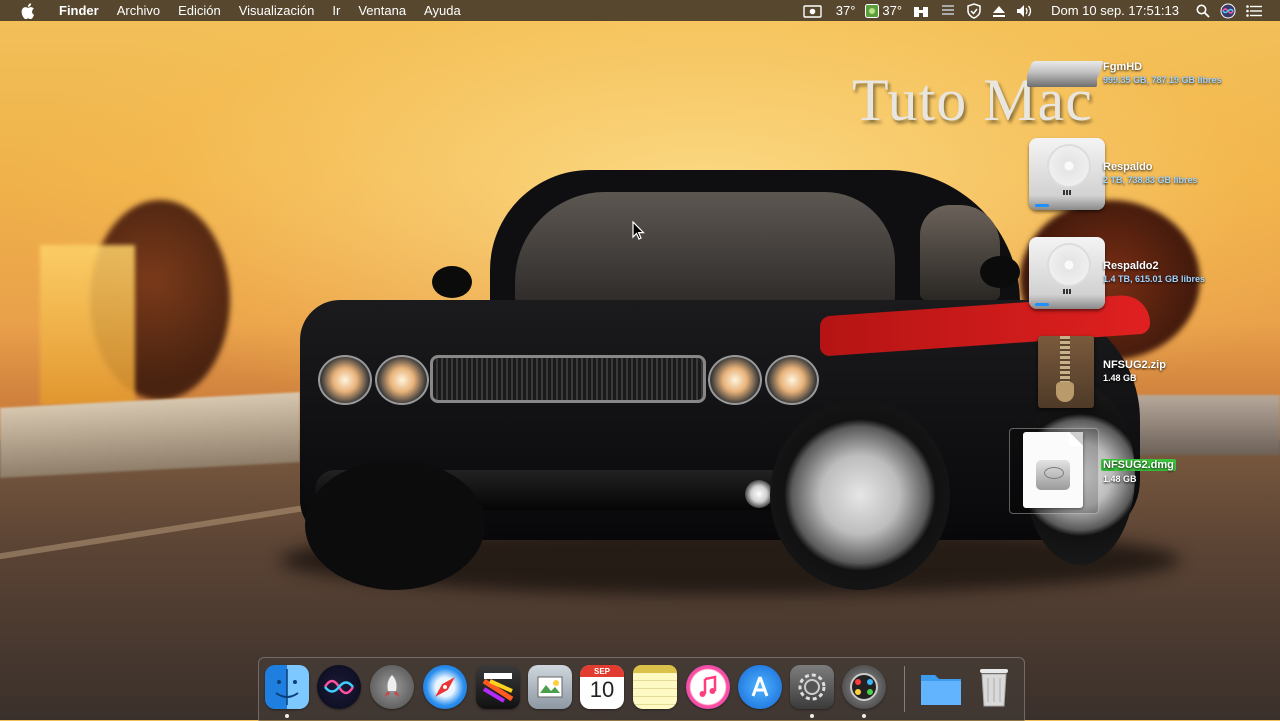 This screenshot has width=1280, height=721. Describe the element at coordinates (994, 687) in the screenshot. I see `trash-icon` at that location.